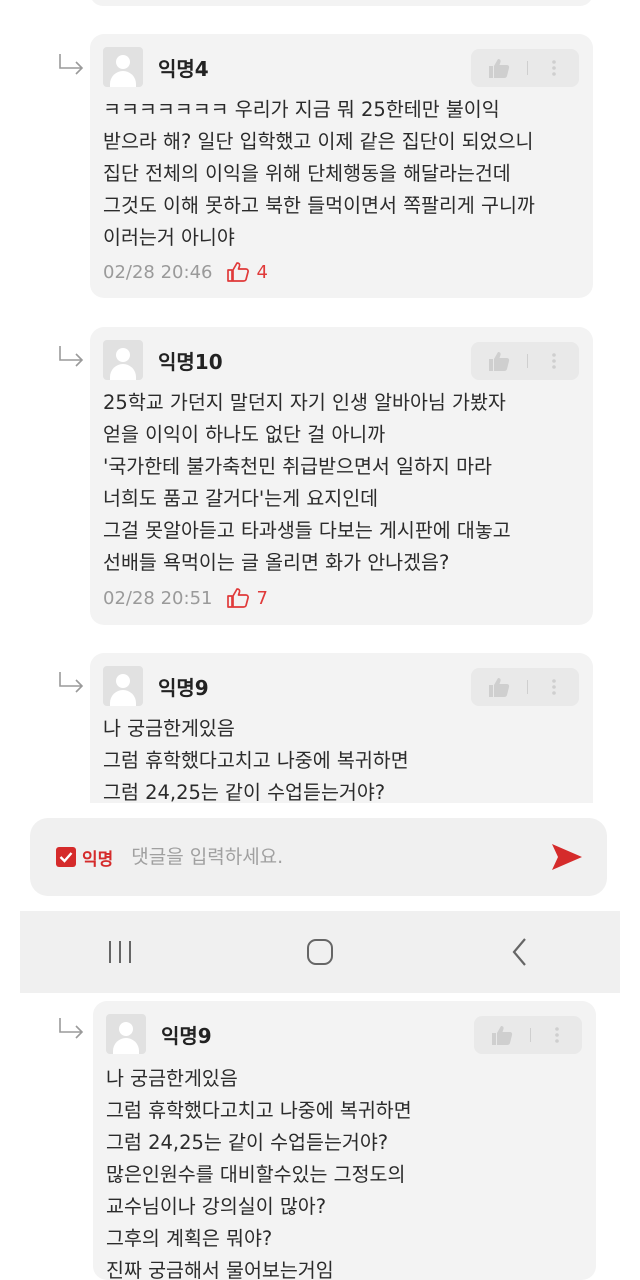  I want to click on system-nav-bar, so click(320, 952).